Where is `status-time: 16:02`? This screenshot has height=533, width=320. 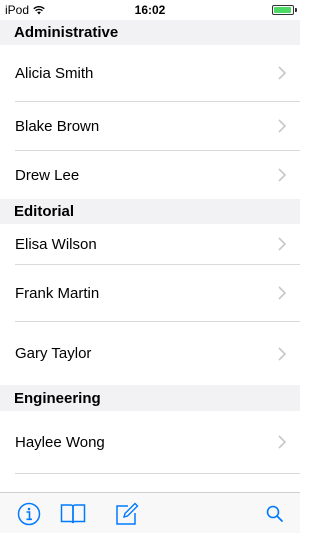 status-time: 16:02 is located at coordinates (150, 10).